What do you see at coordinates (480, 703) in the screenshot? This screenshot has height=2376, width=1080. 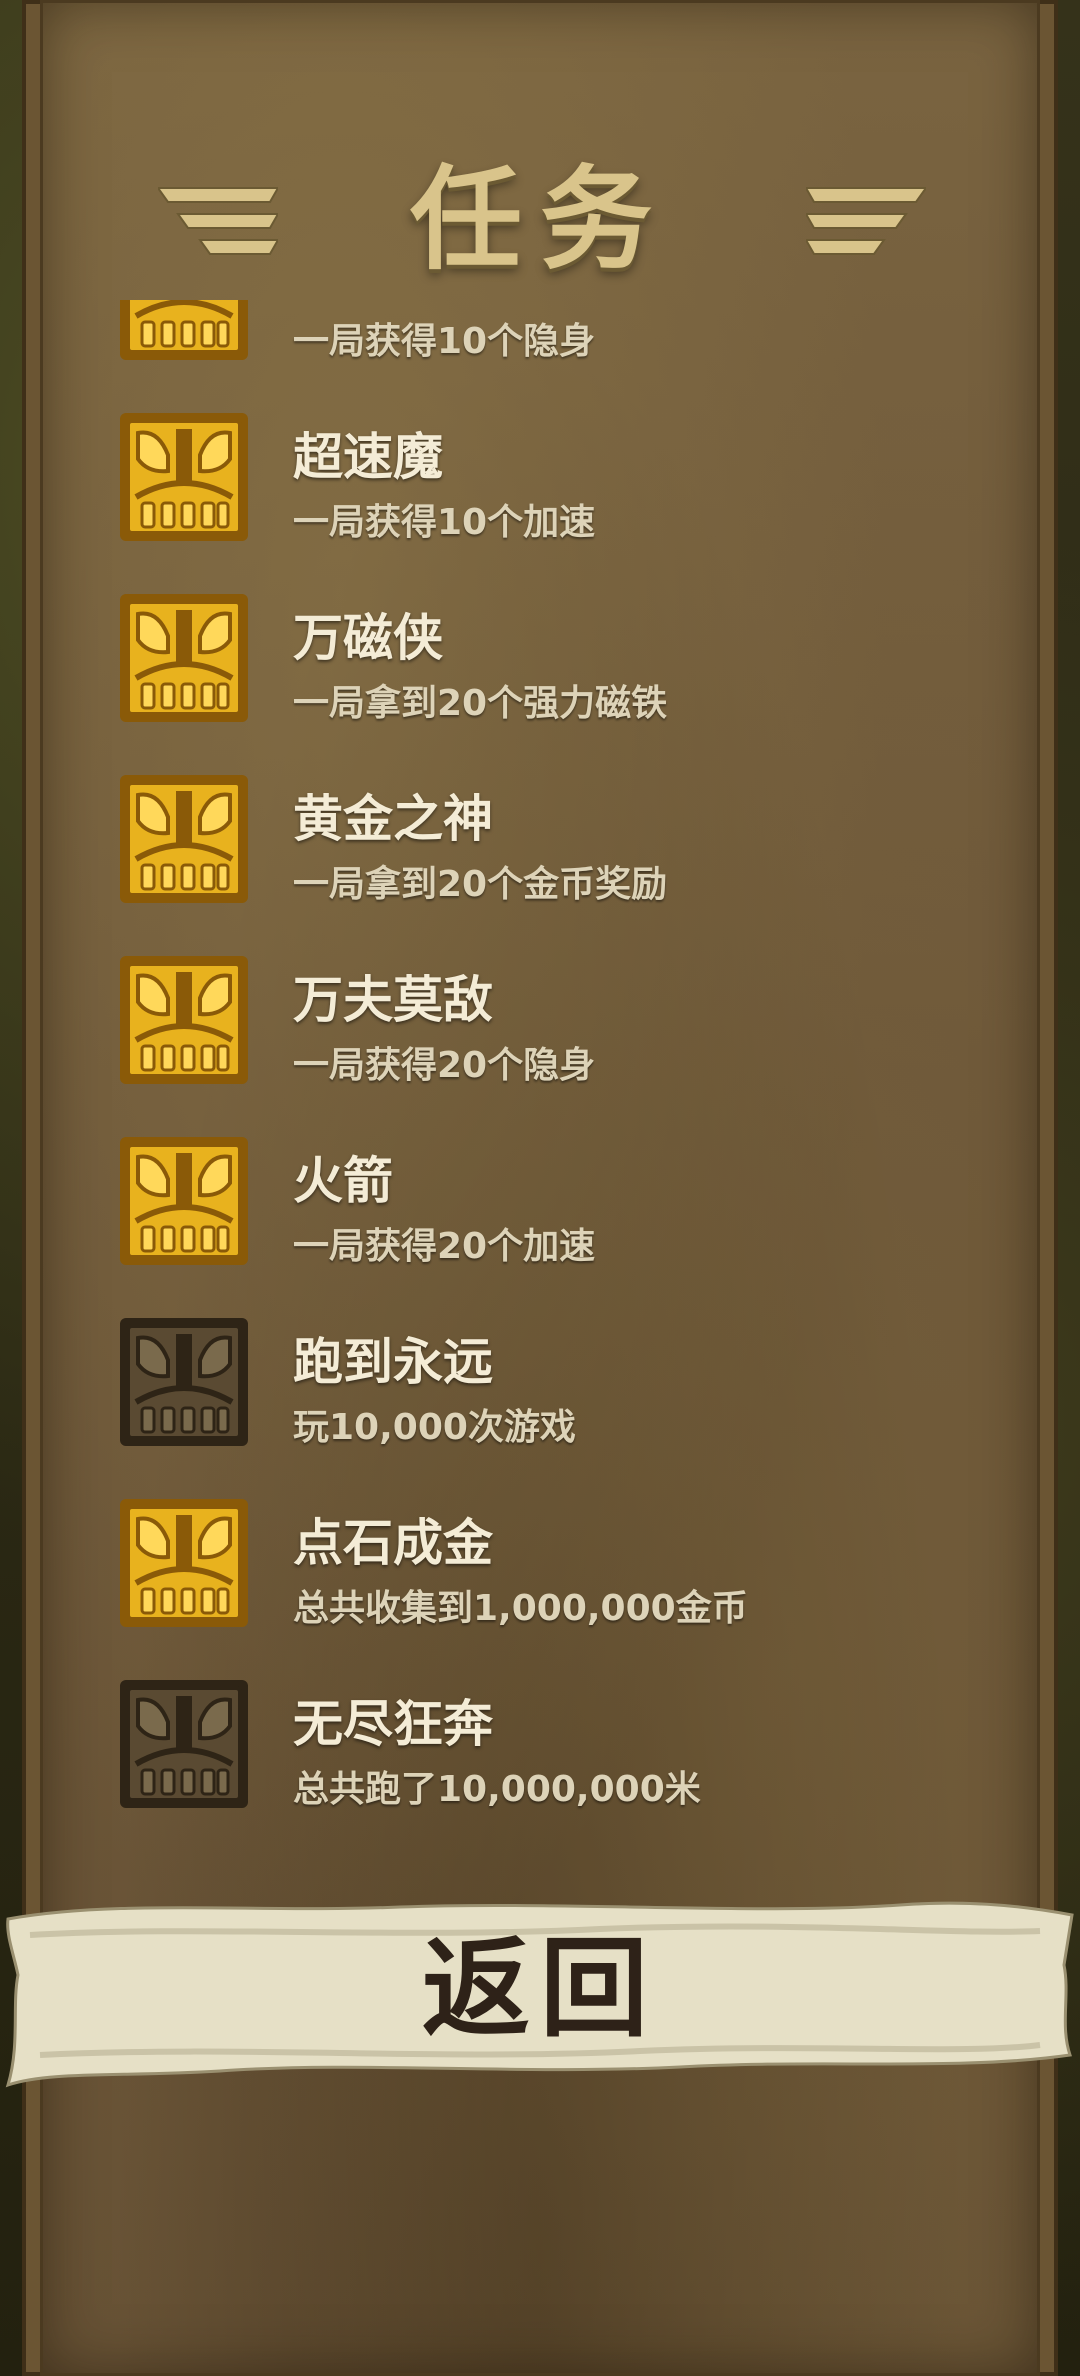 I see `mission-description: 一局拿到20个强力磁铁` at bounding box center [480, 703].